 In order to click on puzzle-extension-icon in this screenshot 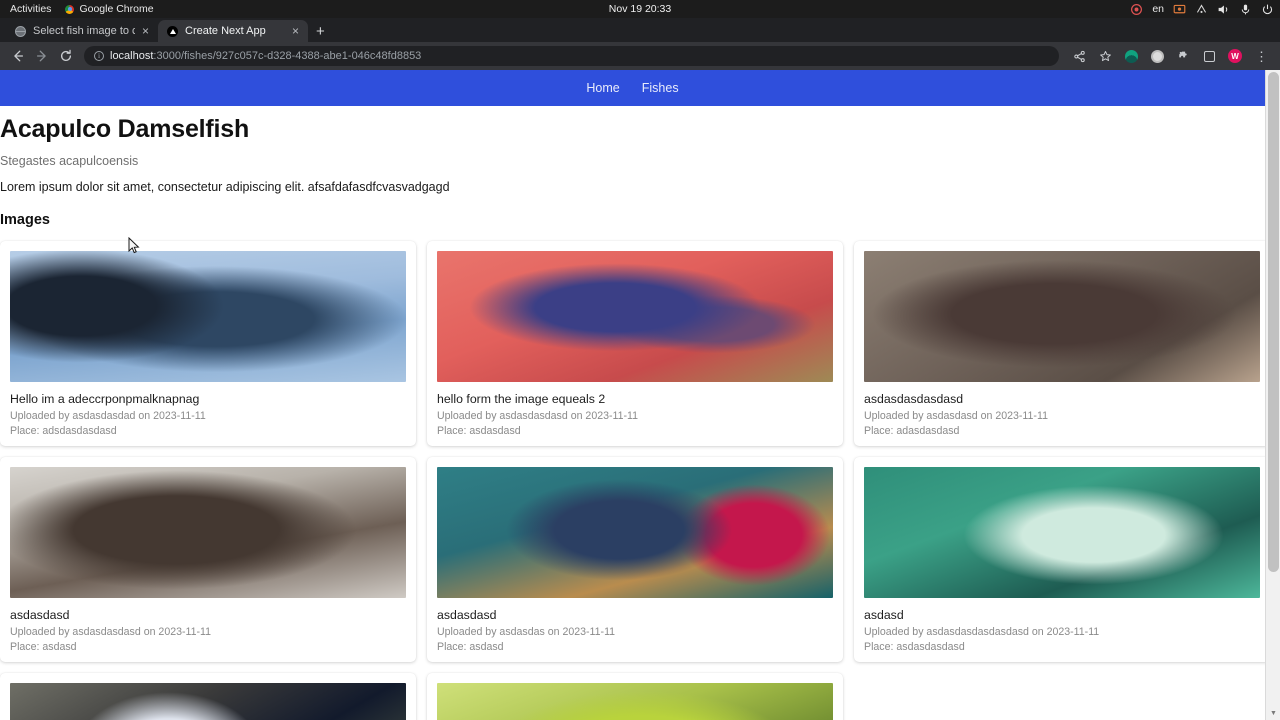, I will do `click(1183, 56)`.